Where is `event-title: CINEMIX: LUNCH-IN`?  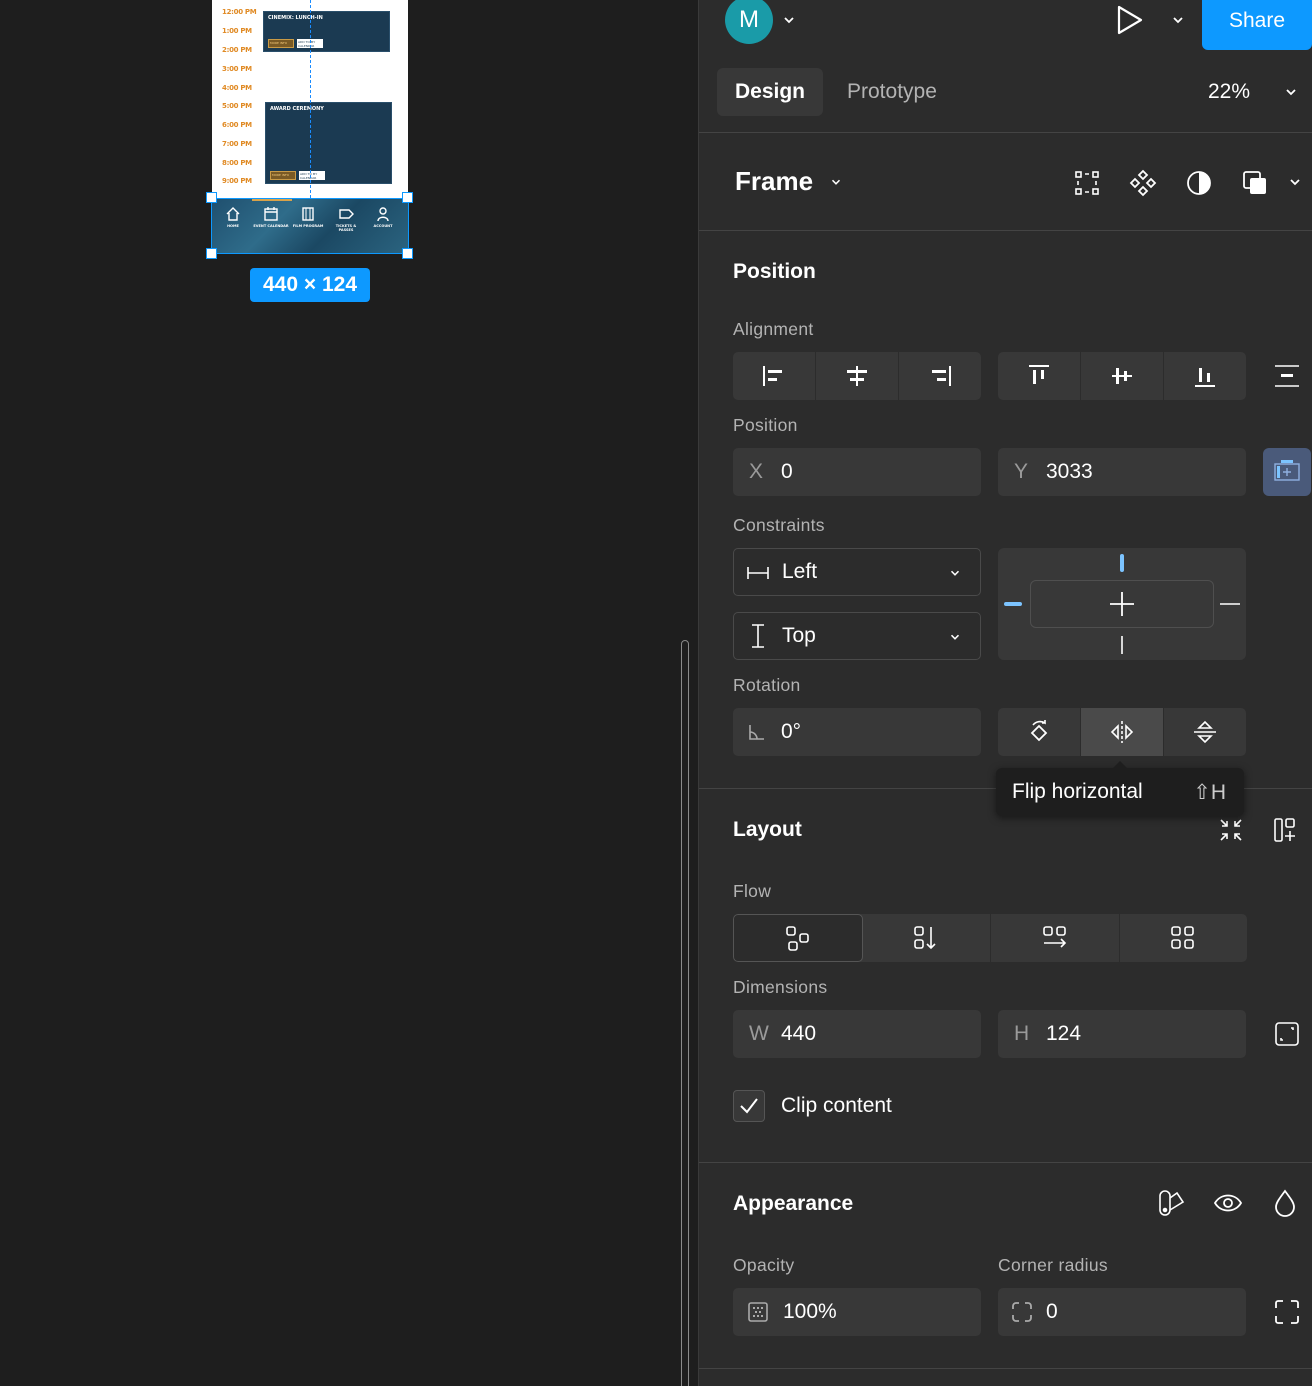
event-title: CINEMIX: LUNCH-IN is located at coordinates (295, 18).